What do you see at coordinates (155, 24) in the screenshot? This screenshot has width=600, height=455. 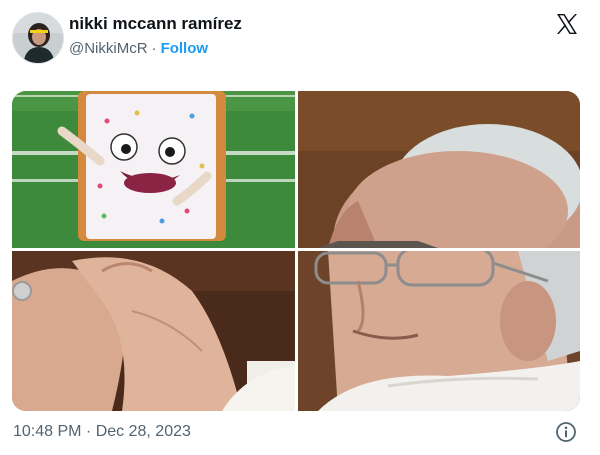 I see `display-name: nikki mccann ramírez` at bounding box center [155, 24].